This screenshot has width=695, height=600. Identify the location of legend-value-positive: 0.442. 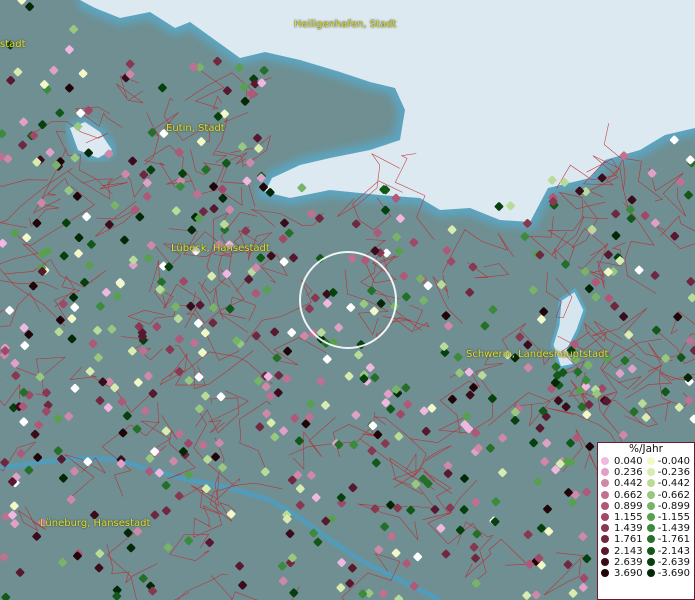
(628, 484).